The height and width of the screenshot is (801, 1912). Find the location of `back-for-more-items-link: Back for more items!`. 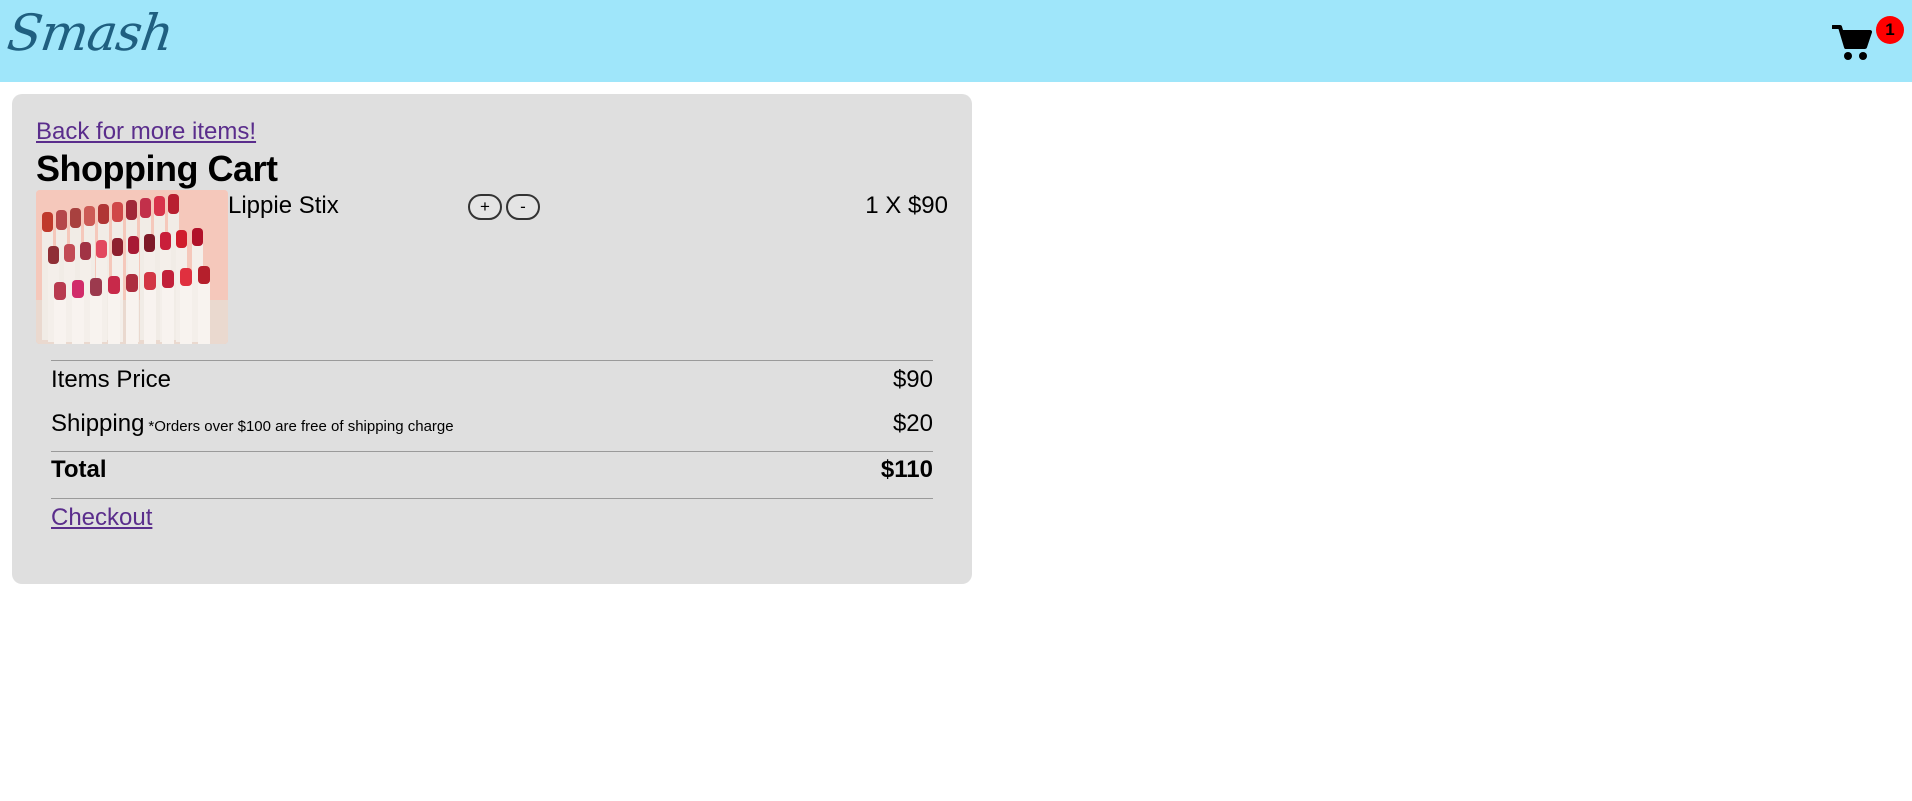

back-for-more-items-link: Back for more items! is located at coordinates (146, 132).